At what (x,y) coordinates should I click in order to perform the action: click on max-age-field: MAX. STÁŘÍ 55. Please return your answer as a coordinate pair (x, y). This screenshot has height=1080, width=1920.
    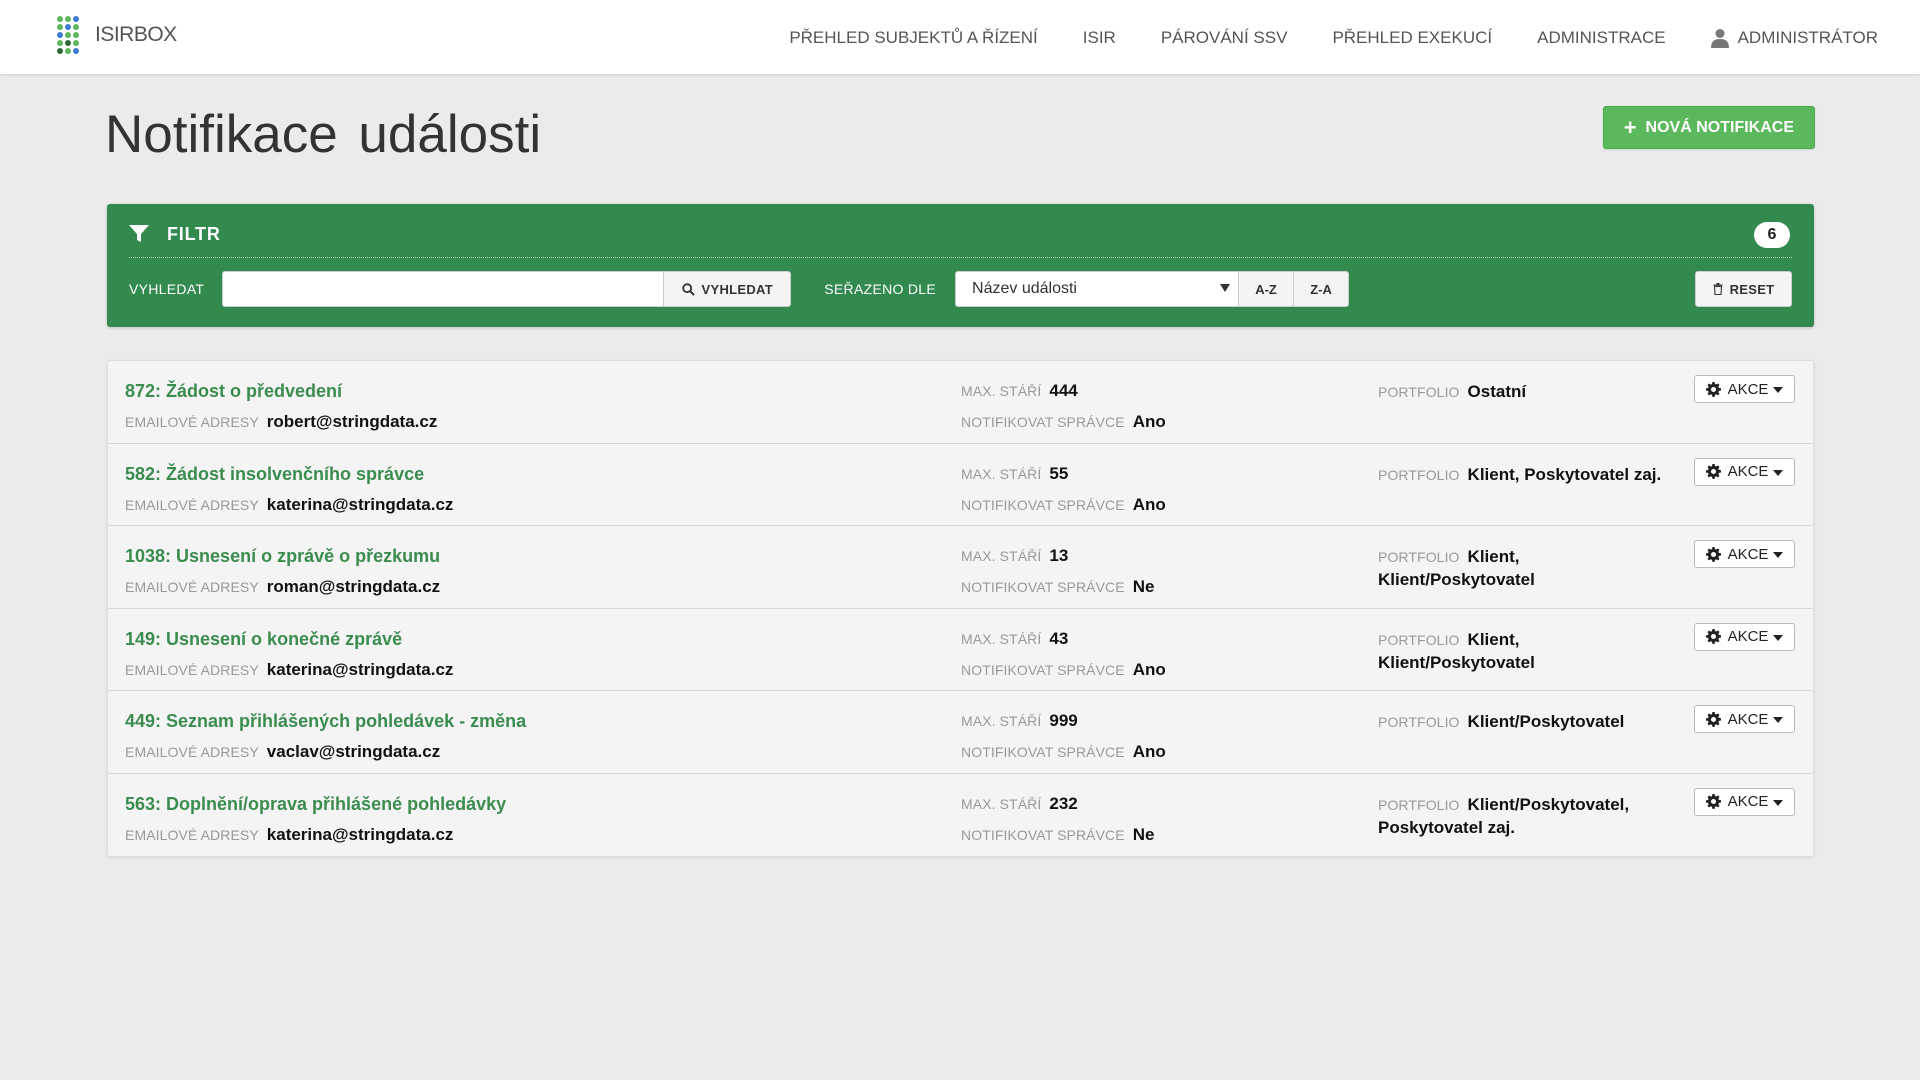
    Looking at the image, I should click on (1014, 474).